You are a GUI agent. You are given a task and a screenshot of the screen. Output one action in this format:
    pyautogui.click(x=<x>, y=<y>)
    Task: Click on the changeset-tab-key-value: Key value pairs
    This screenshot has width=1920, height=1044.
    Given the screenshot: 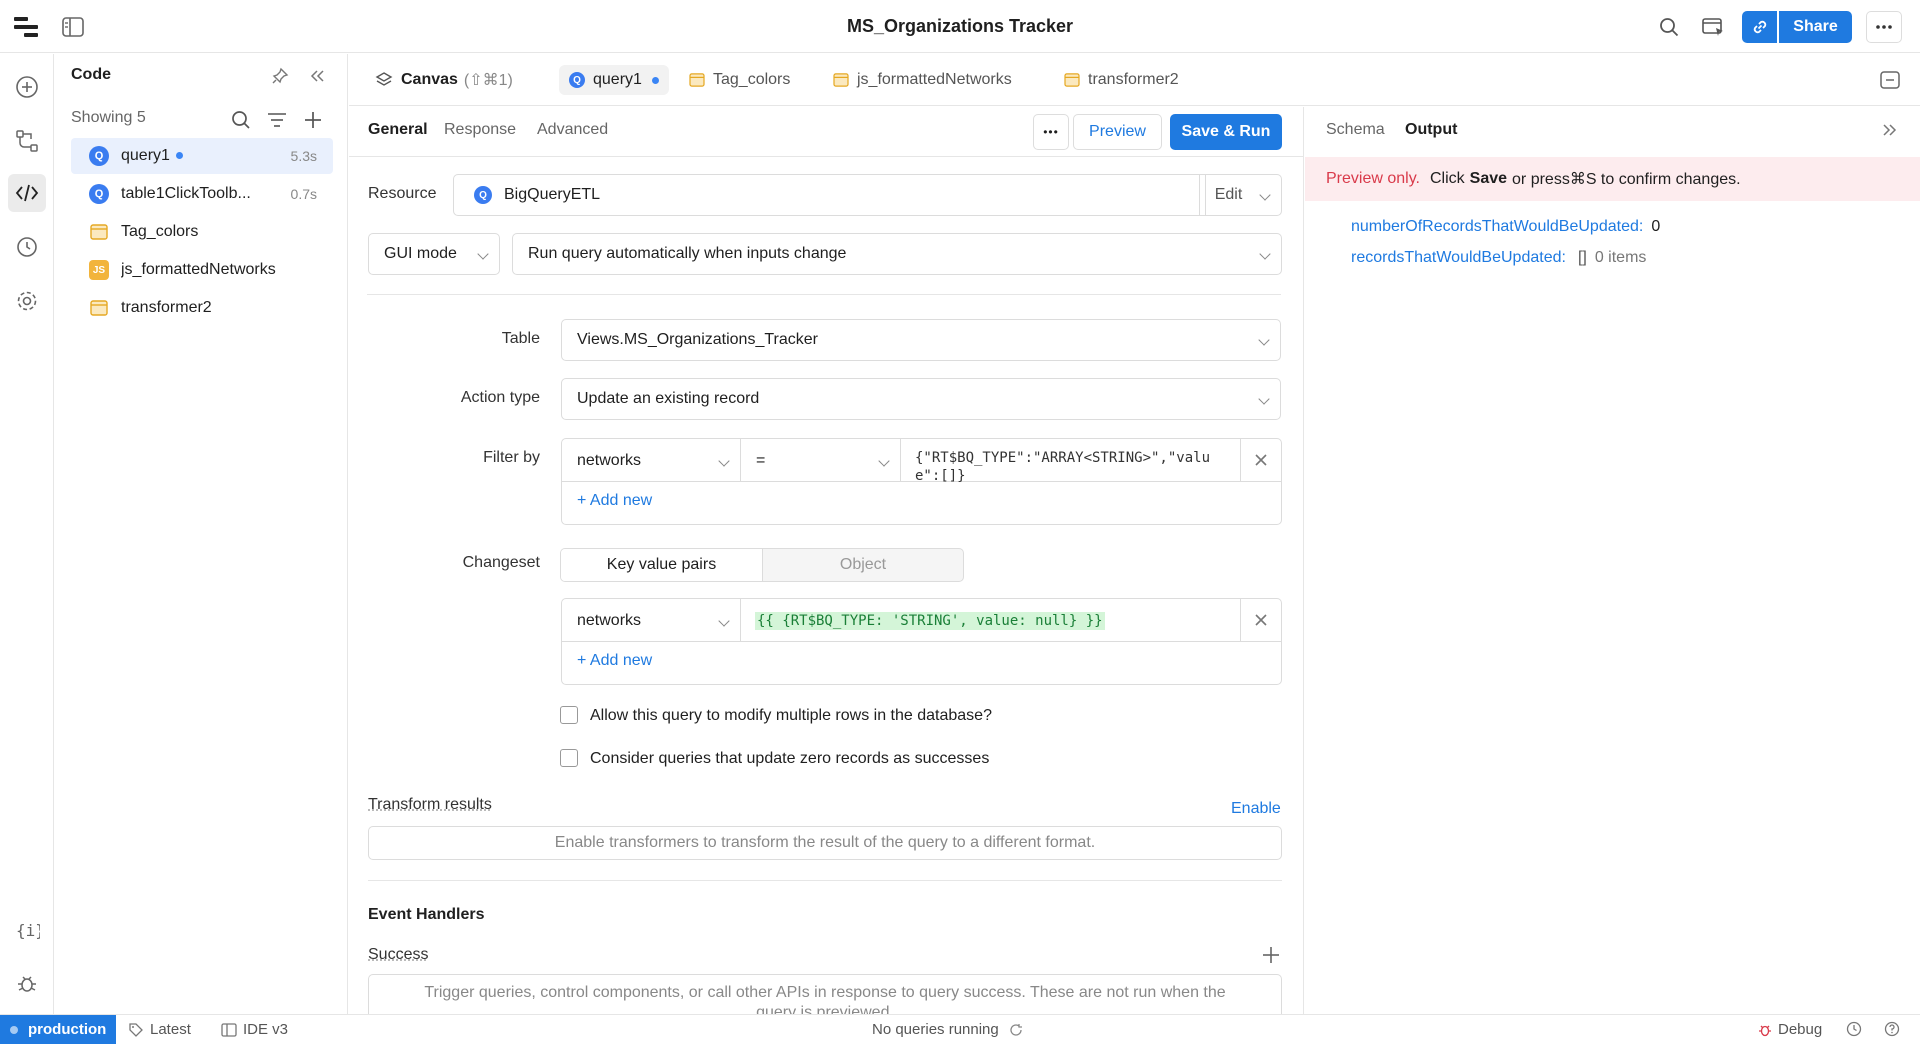 What is the action you would take?
    pyautogui.click(x=662, y=565)
    